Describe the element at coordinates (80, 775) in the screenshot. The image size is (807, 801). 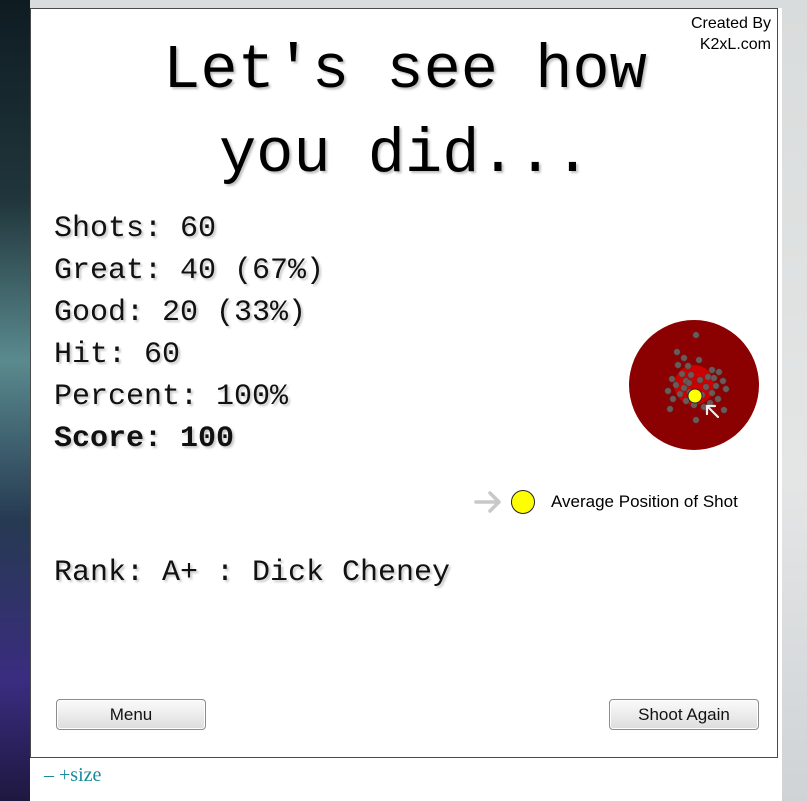
I see `increase-size-link: +size` at that location.